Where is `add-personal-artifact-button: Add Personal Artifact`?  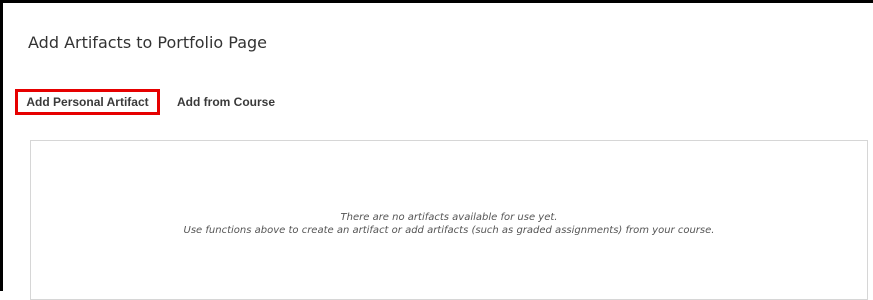 add-personal-artifact-button: Add Personal Artifact is located at coordinates (87, 102).